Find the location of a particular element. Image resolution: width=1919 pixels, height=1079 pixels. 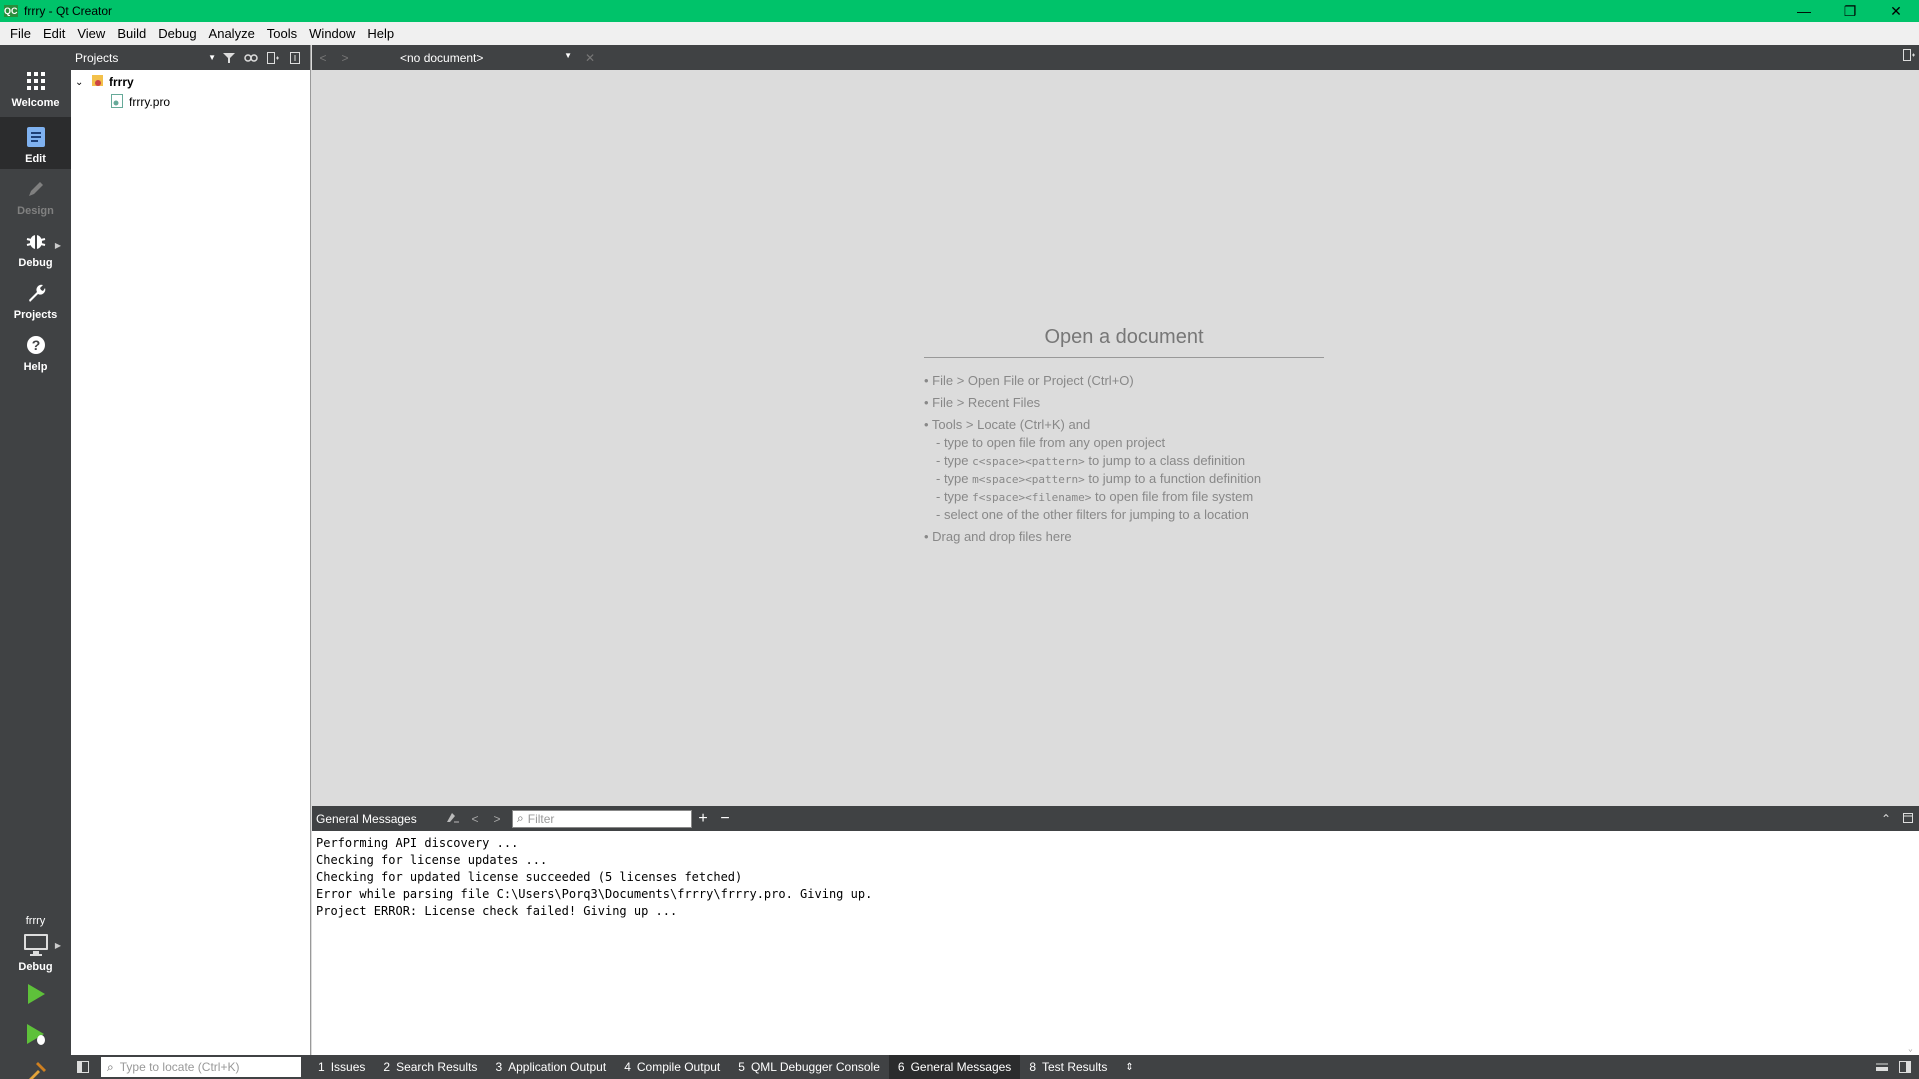

sidebar-toolbar: Projects ▼ is located at coordinates (190, 57).